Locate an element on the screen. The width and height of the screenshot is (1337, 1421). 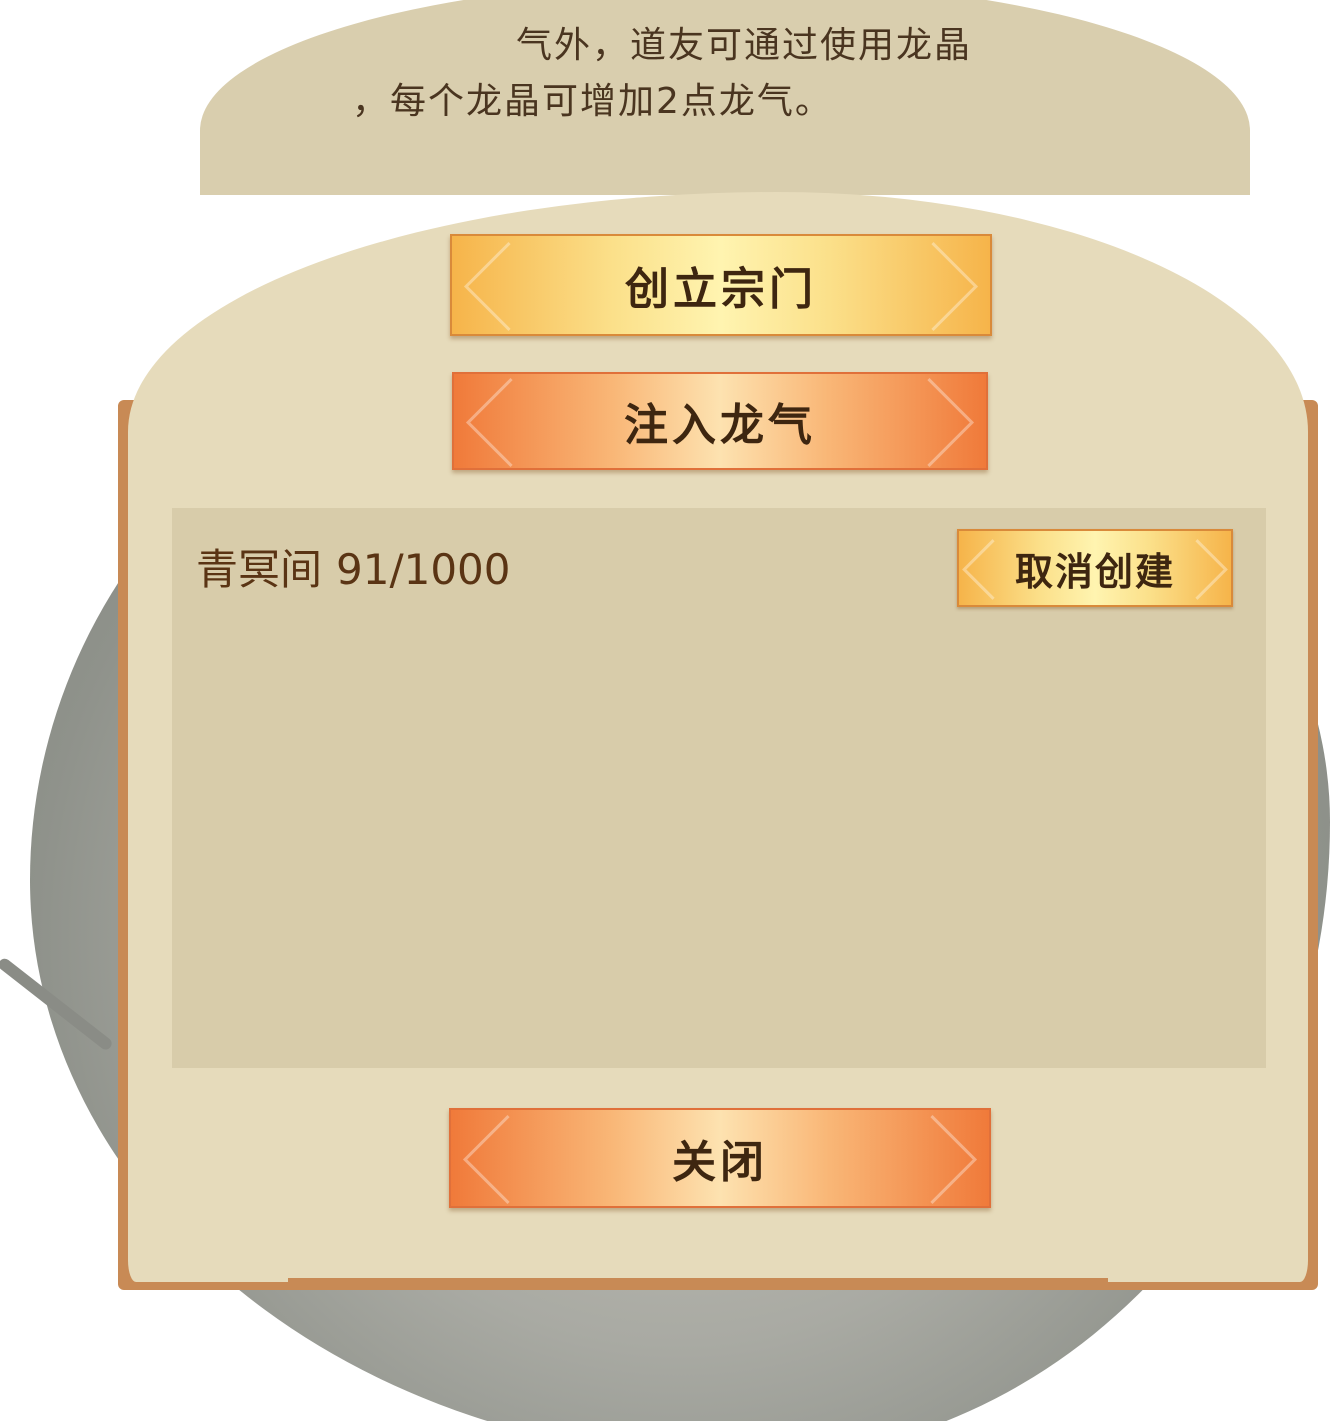
cancel-create-button: 取消创建 is located at coordinates (1095, 568).